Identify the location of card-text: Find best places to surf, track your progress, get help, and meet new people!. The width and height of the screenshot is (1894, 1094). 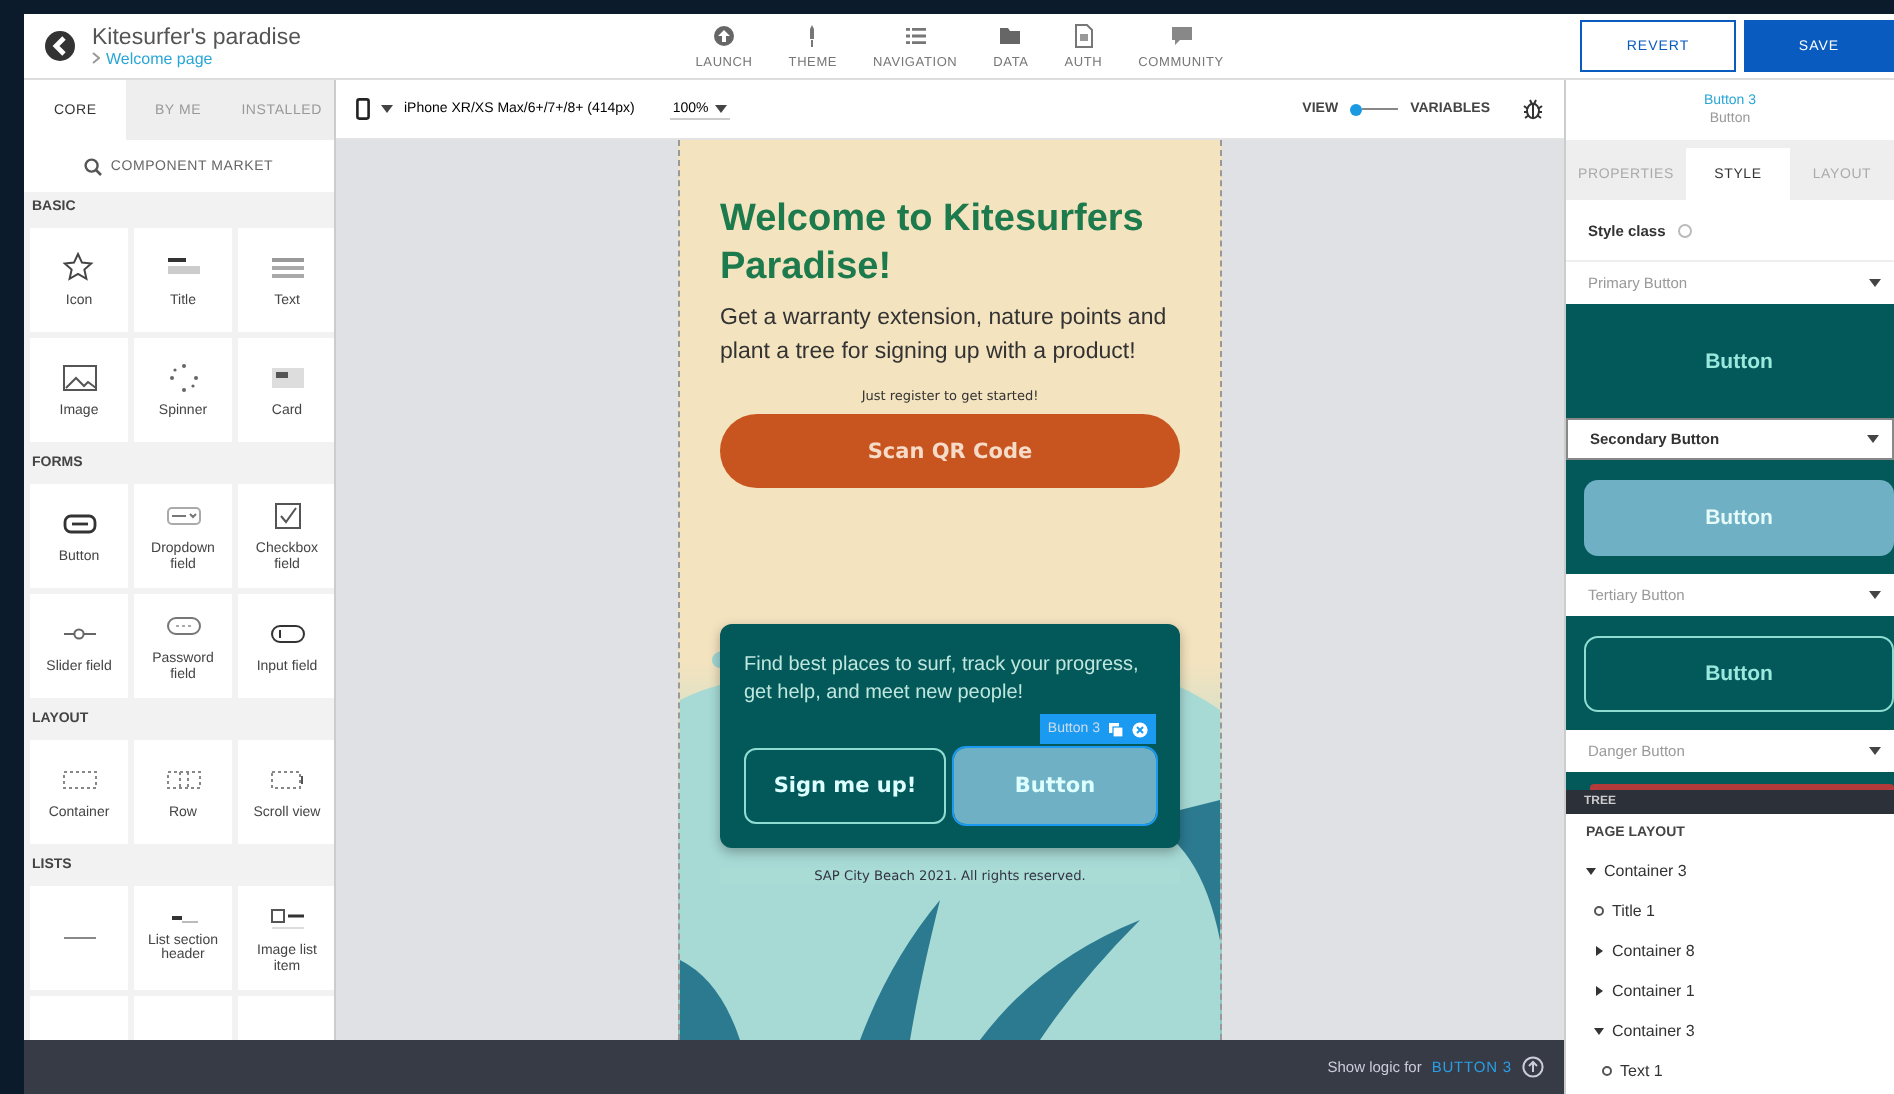
(942, 680).